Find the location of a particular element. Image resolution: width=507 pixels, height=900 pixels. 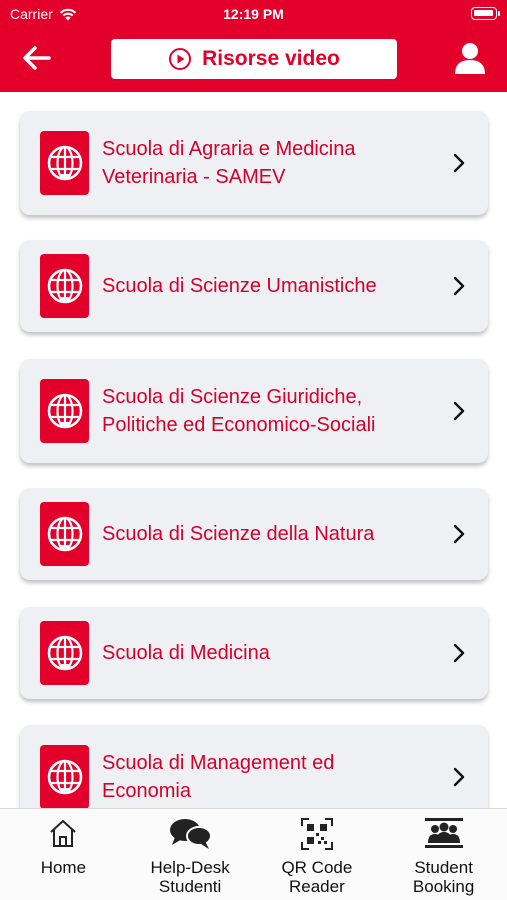

page-title-pill: Risorse video is located at coordinates (254, 59).